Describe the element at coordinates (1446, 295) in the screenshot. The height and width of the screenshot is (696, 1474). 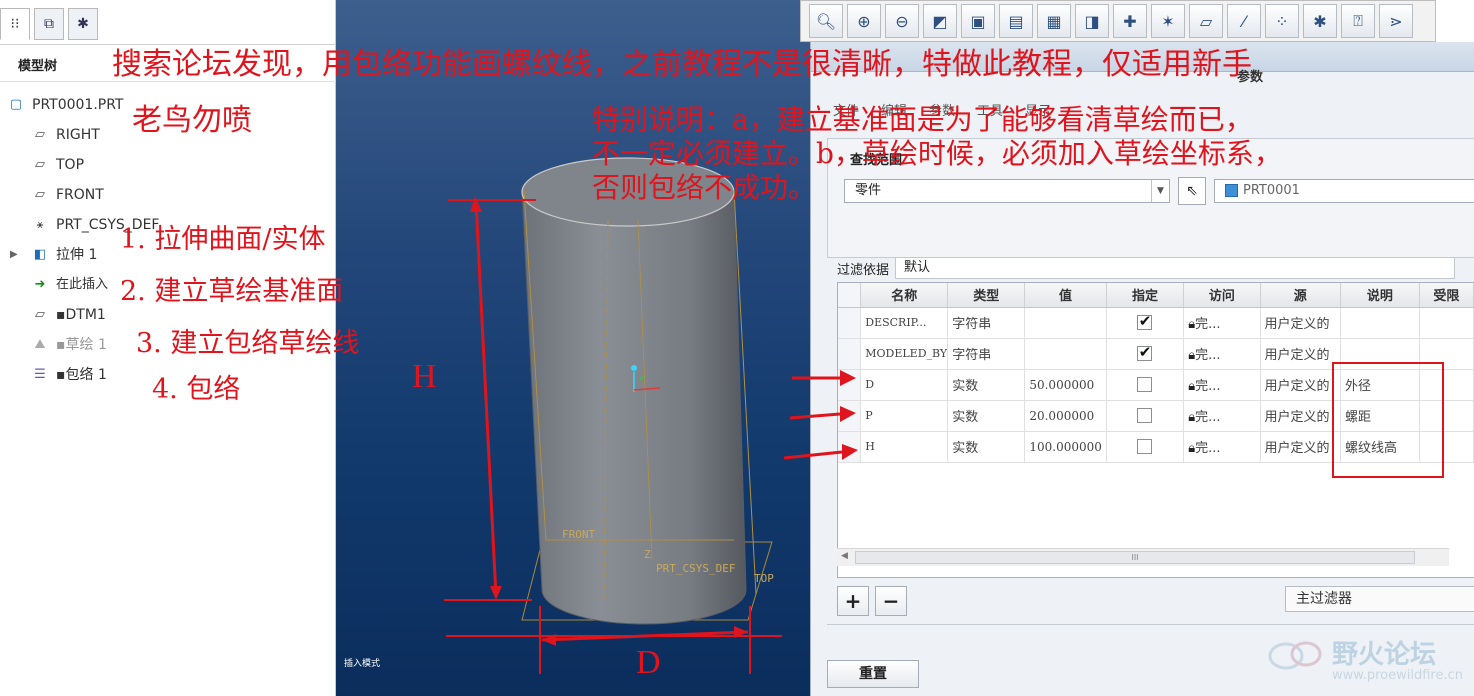
I see `column-header-restricted: 受限` at that location.